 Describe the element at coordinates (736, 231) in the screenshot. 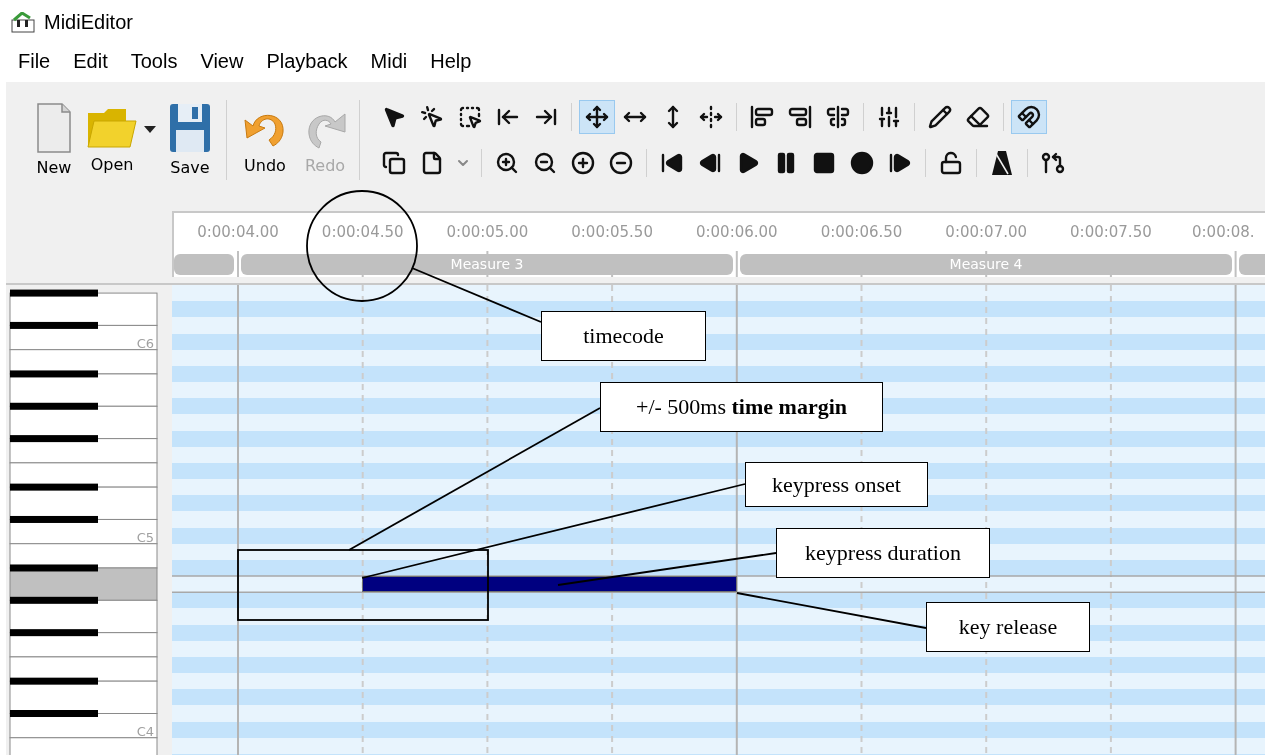

I see `time-label: 0:00:06.00` at that location.